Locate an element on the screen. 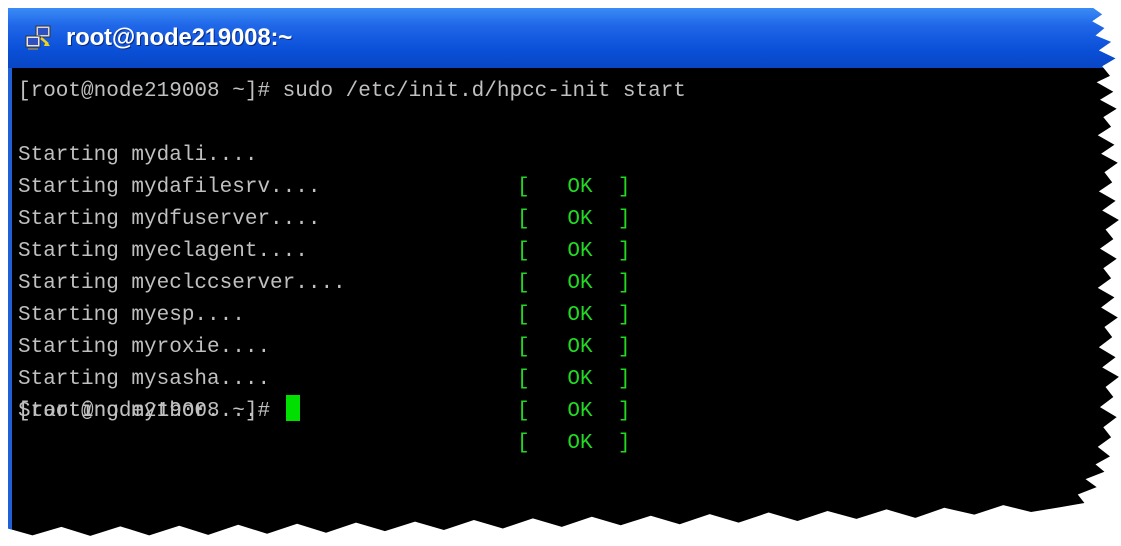  text-cursor is located at coordinates (293, 408).